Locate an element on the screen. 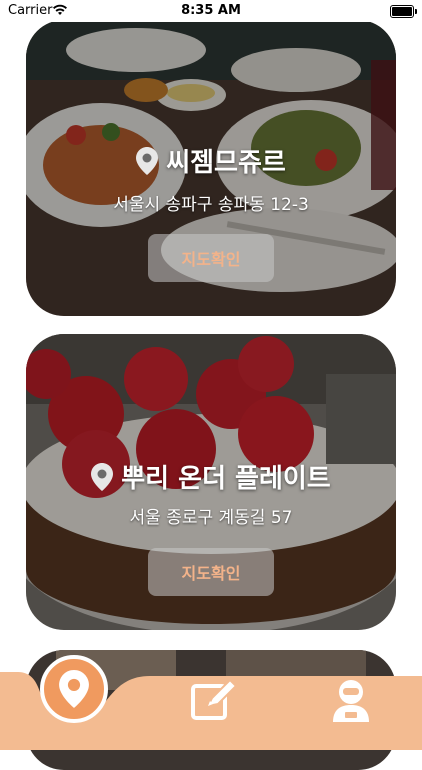 This screenshot has height=770, width=422. tab-map is located at coordinates (74, 689).